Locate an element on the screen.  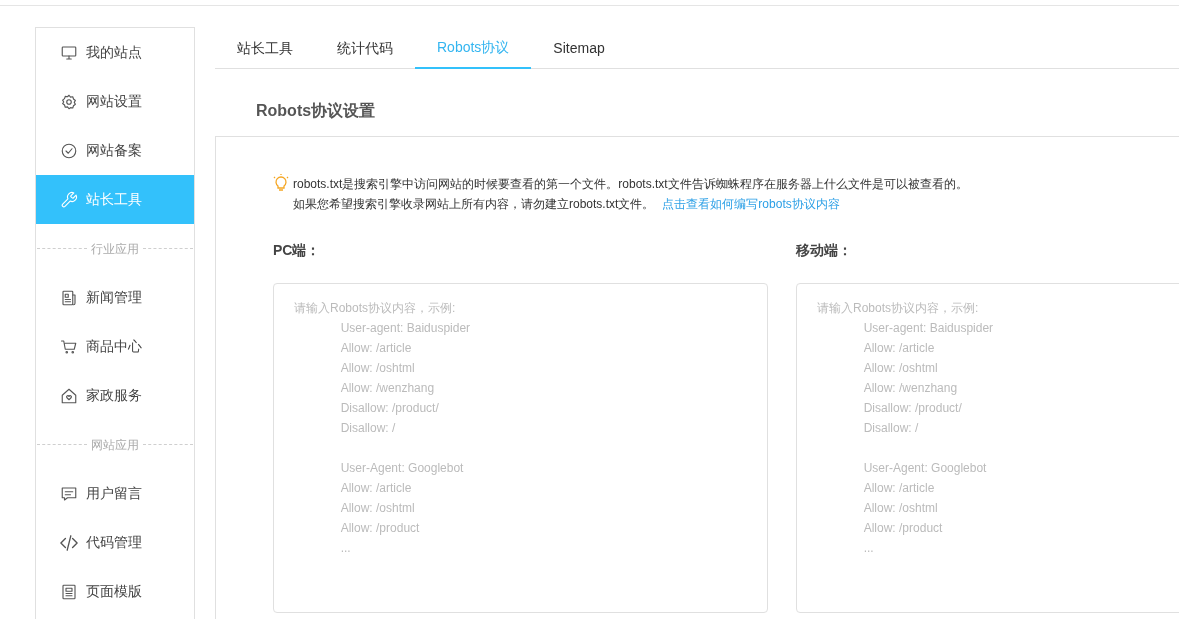
notice-text: robots.txt是搜索引擎中访问网站的时候要查看的第一个文件。robots.txt文件告诉蜘蛛程序在服务器上什么文件是可以被查看的。 is located at coordinates (630, 184).